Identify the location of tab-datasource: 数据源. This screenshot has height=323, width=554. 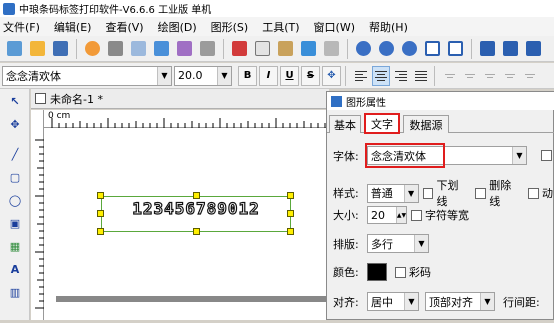
(426, 124).